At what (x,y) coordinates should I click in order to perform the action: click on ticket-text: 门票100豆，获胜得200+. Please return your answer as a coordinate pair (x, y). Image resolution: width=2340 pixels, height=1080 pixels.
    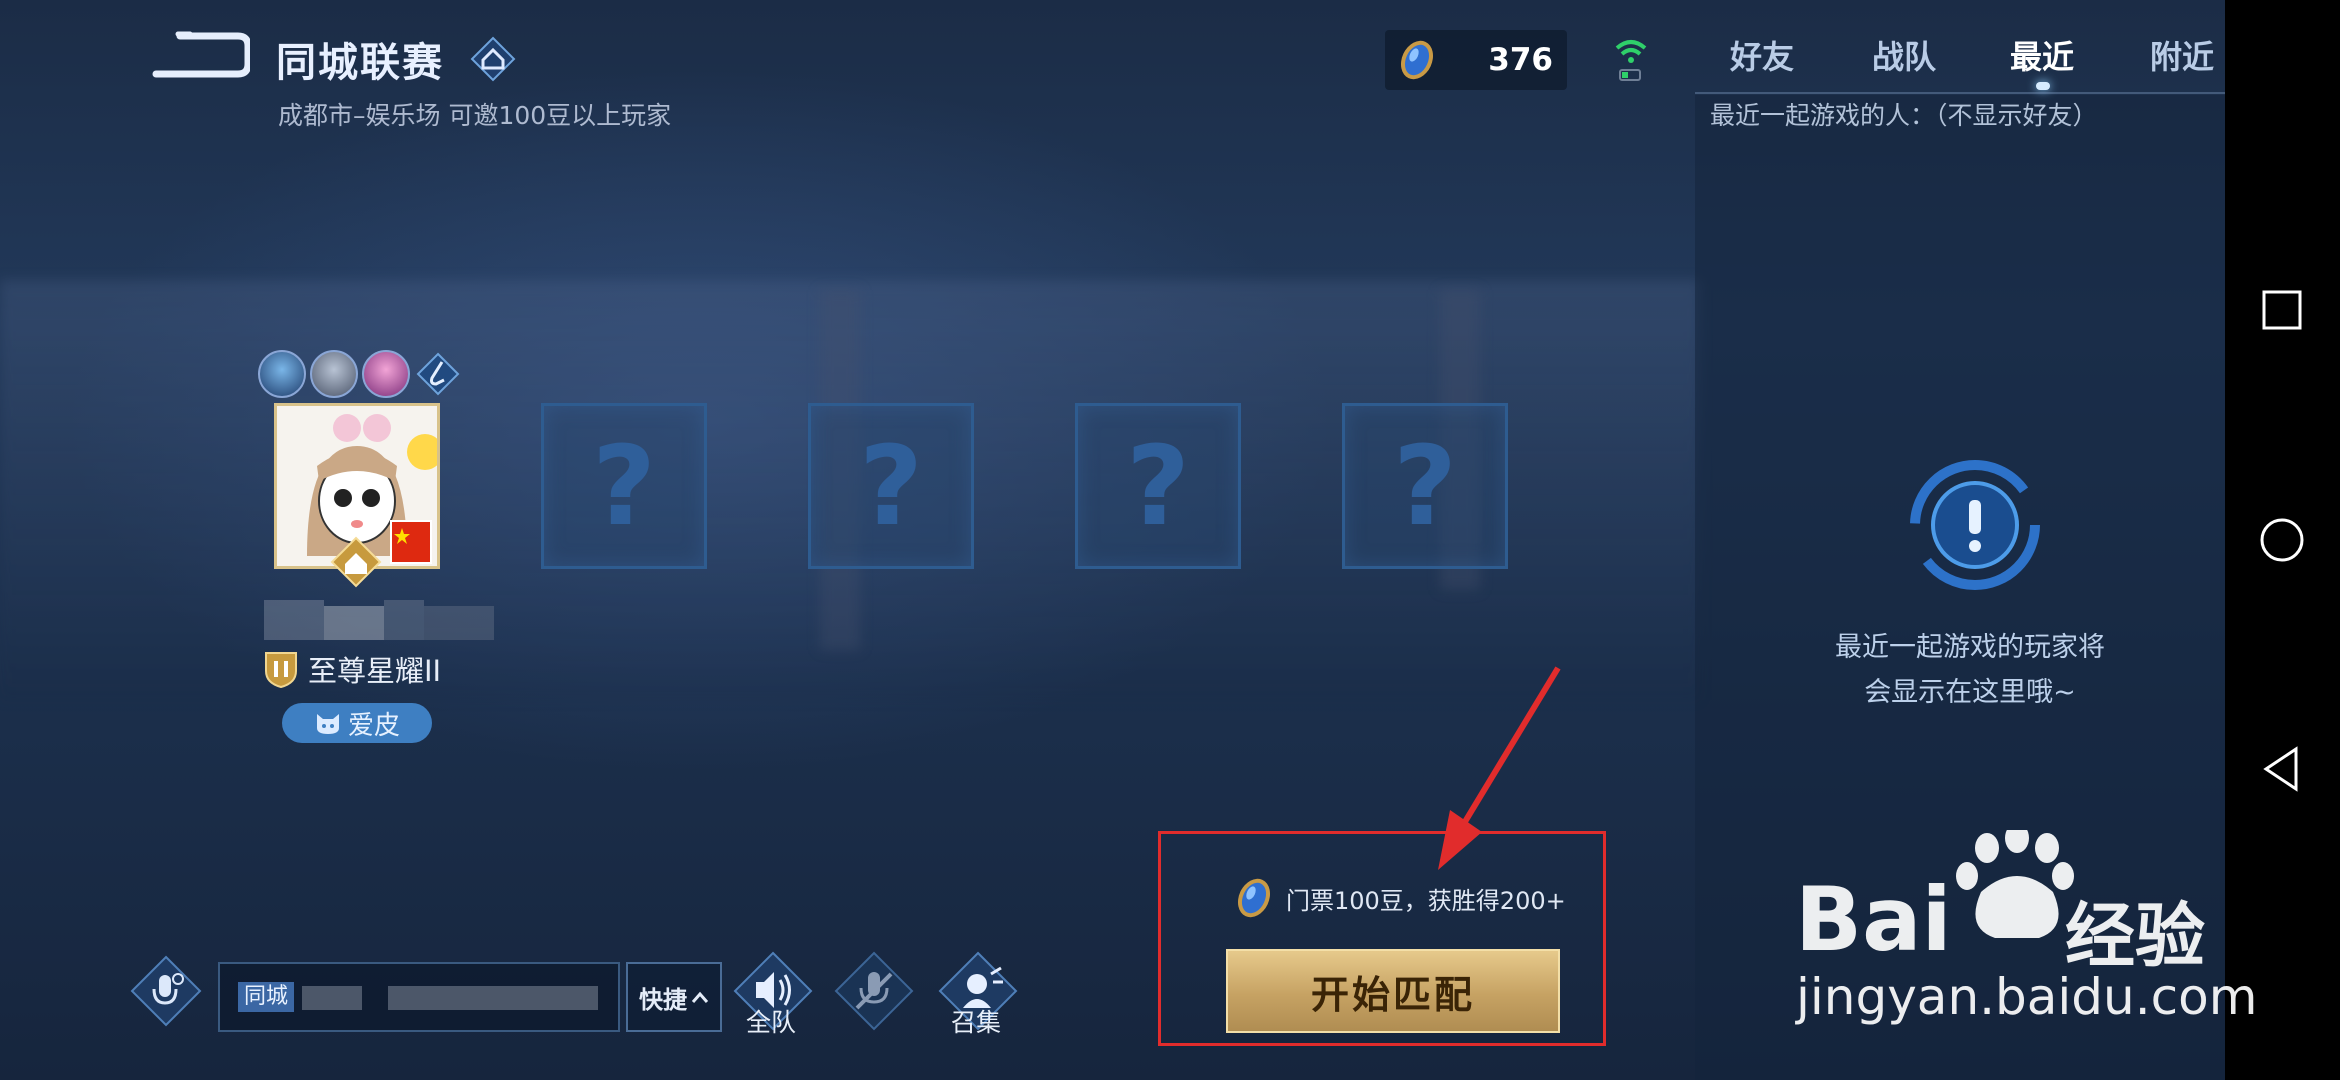
    Looking at the image, I should click on (1426, 900).